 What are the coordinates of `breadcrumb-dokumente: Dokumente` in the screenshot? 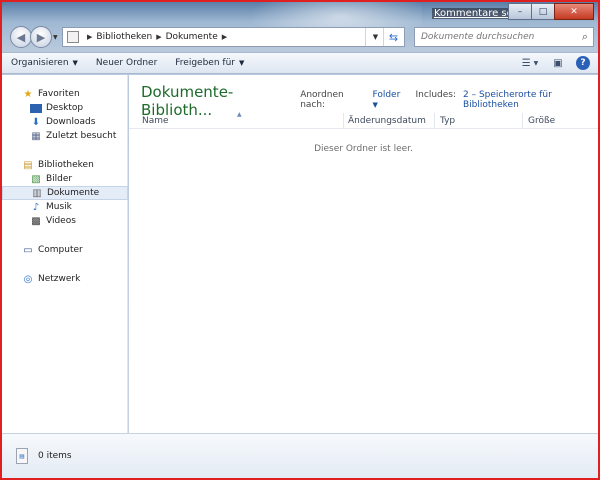 It's located at (192, 37).